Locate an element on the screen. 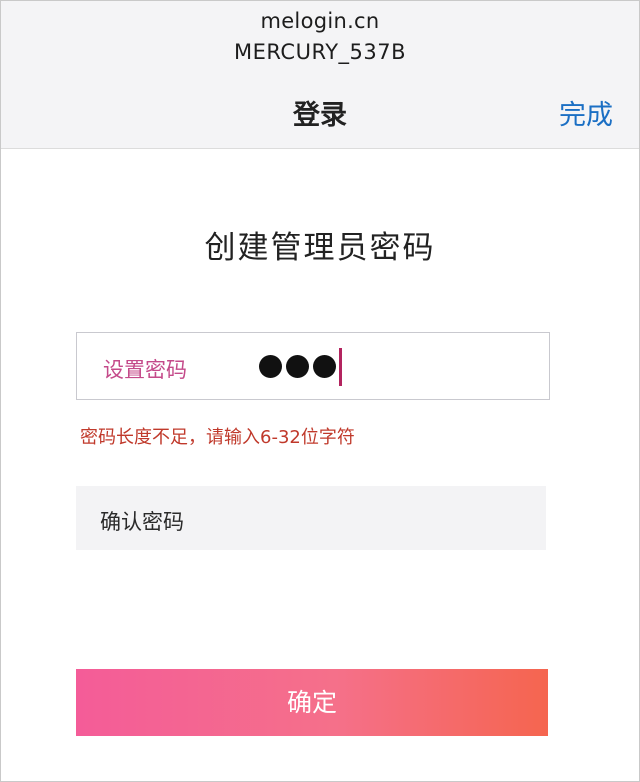 This screenshot has width=640, height=782. set-password-field: 设置密码 is located at coordinates (313, 366).